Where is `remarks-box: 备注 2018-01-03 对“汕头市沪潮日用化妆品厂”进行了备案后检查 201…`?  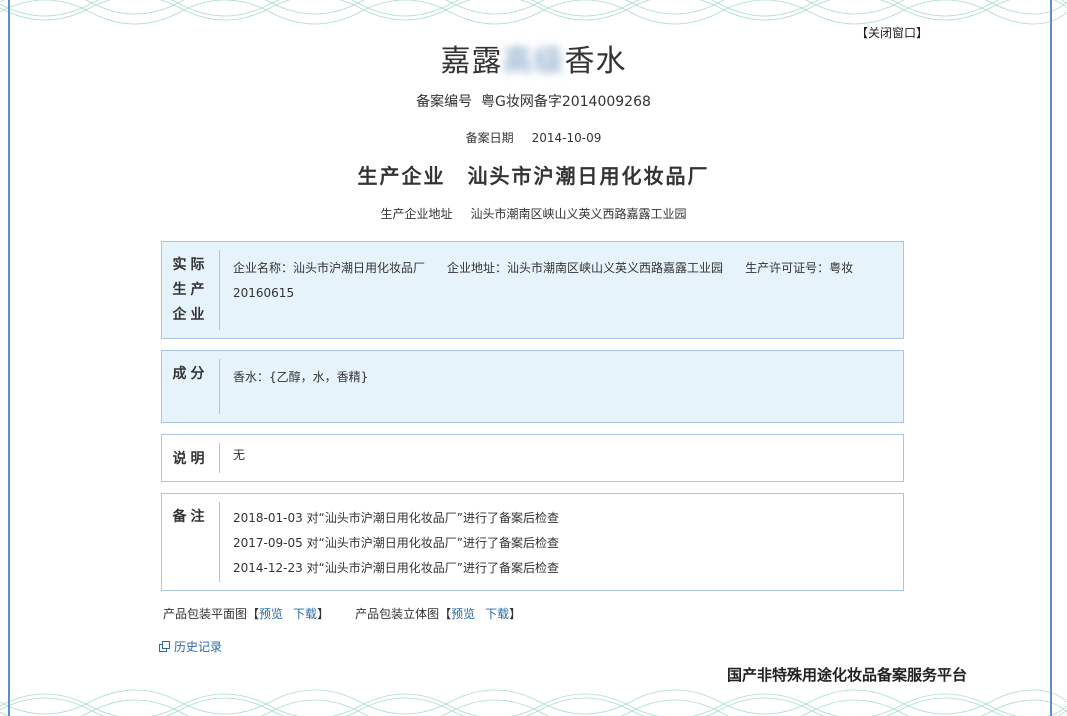 remarks-box: 备注 2018-01-03 对“汕头市沪潮日用化妆品厂”进行了备案后检查 201… is located at coordinates (532, 542).